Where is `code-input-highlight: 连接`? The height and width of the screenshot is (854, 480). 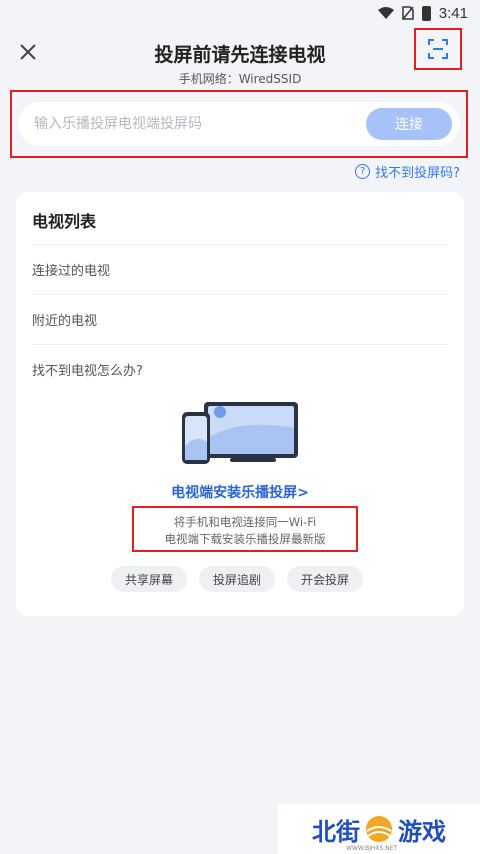 code-input-highlight: 连接 is located at coordinates (239, 124).